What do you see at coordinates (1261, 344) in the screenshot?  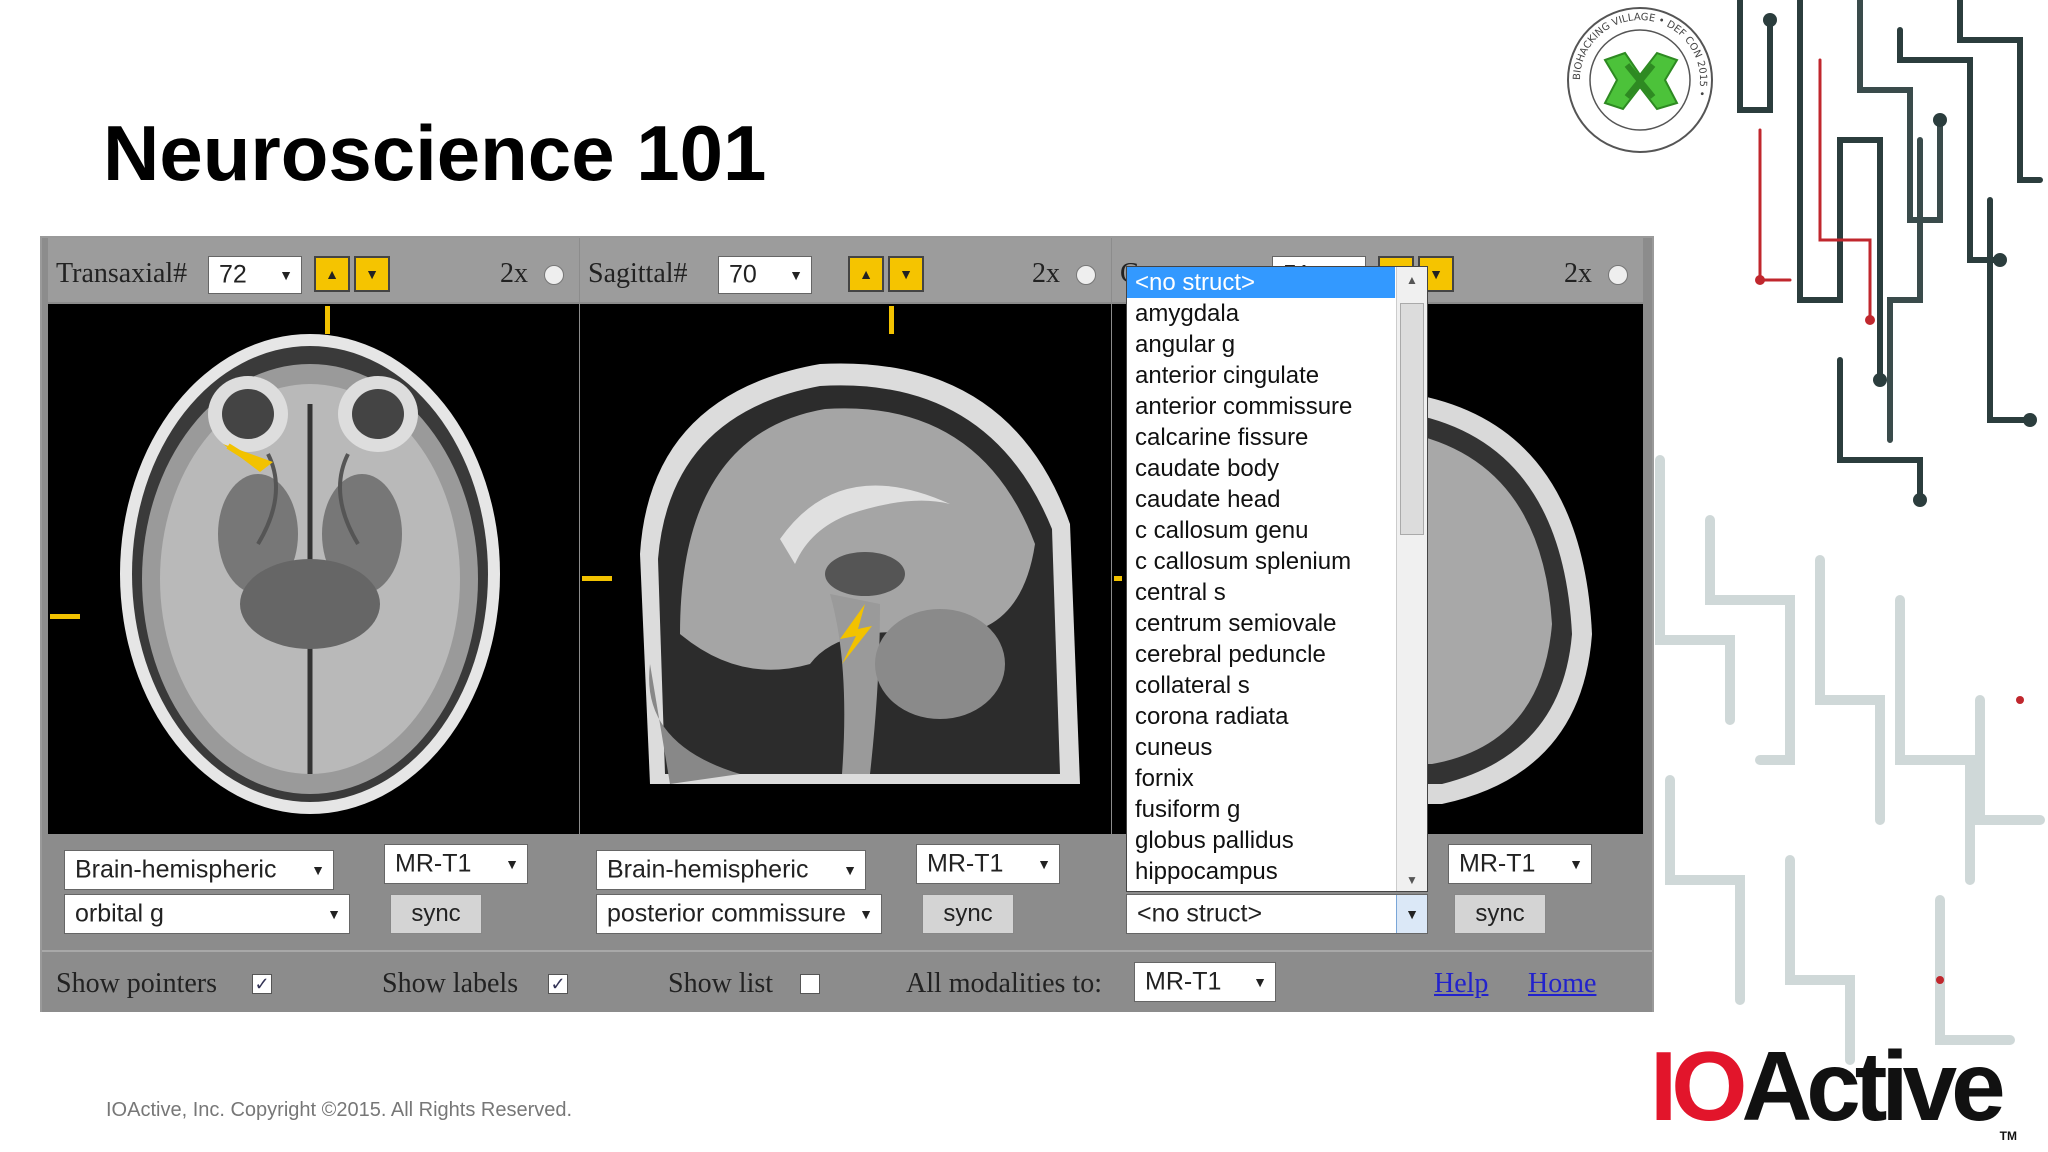 I see `dropdown-option: angular g` at bounding box center [1261, 344].